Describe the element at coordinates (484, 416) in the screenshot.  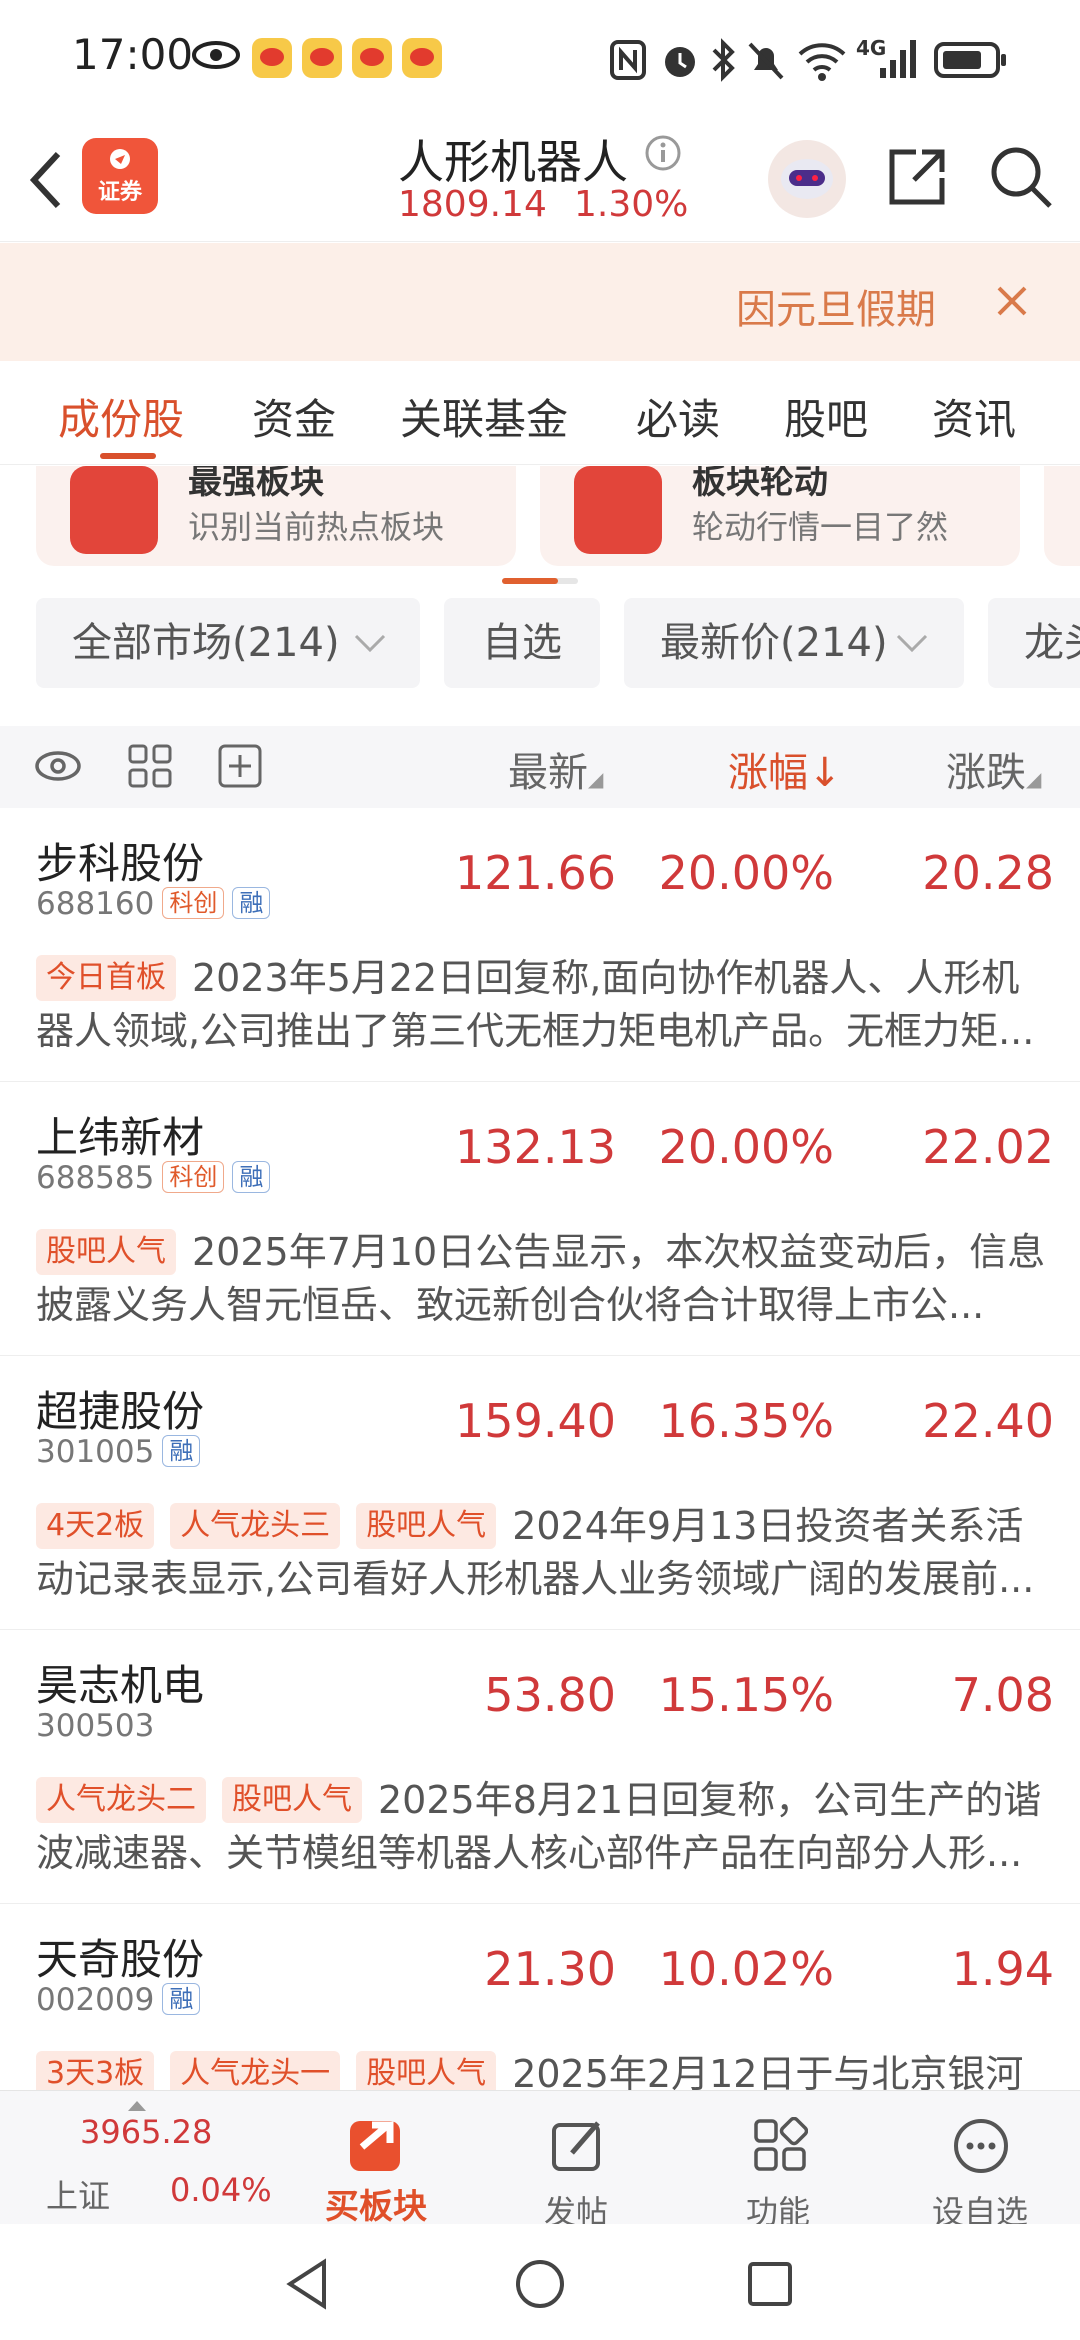
I see `tab-related-funds: 关联基金` at that location.